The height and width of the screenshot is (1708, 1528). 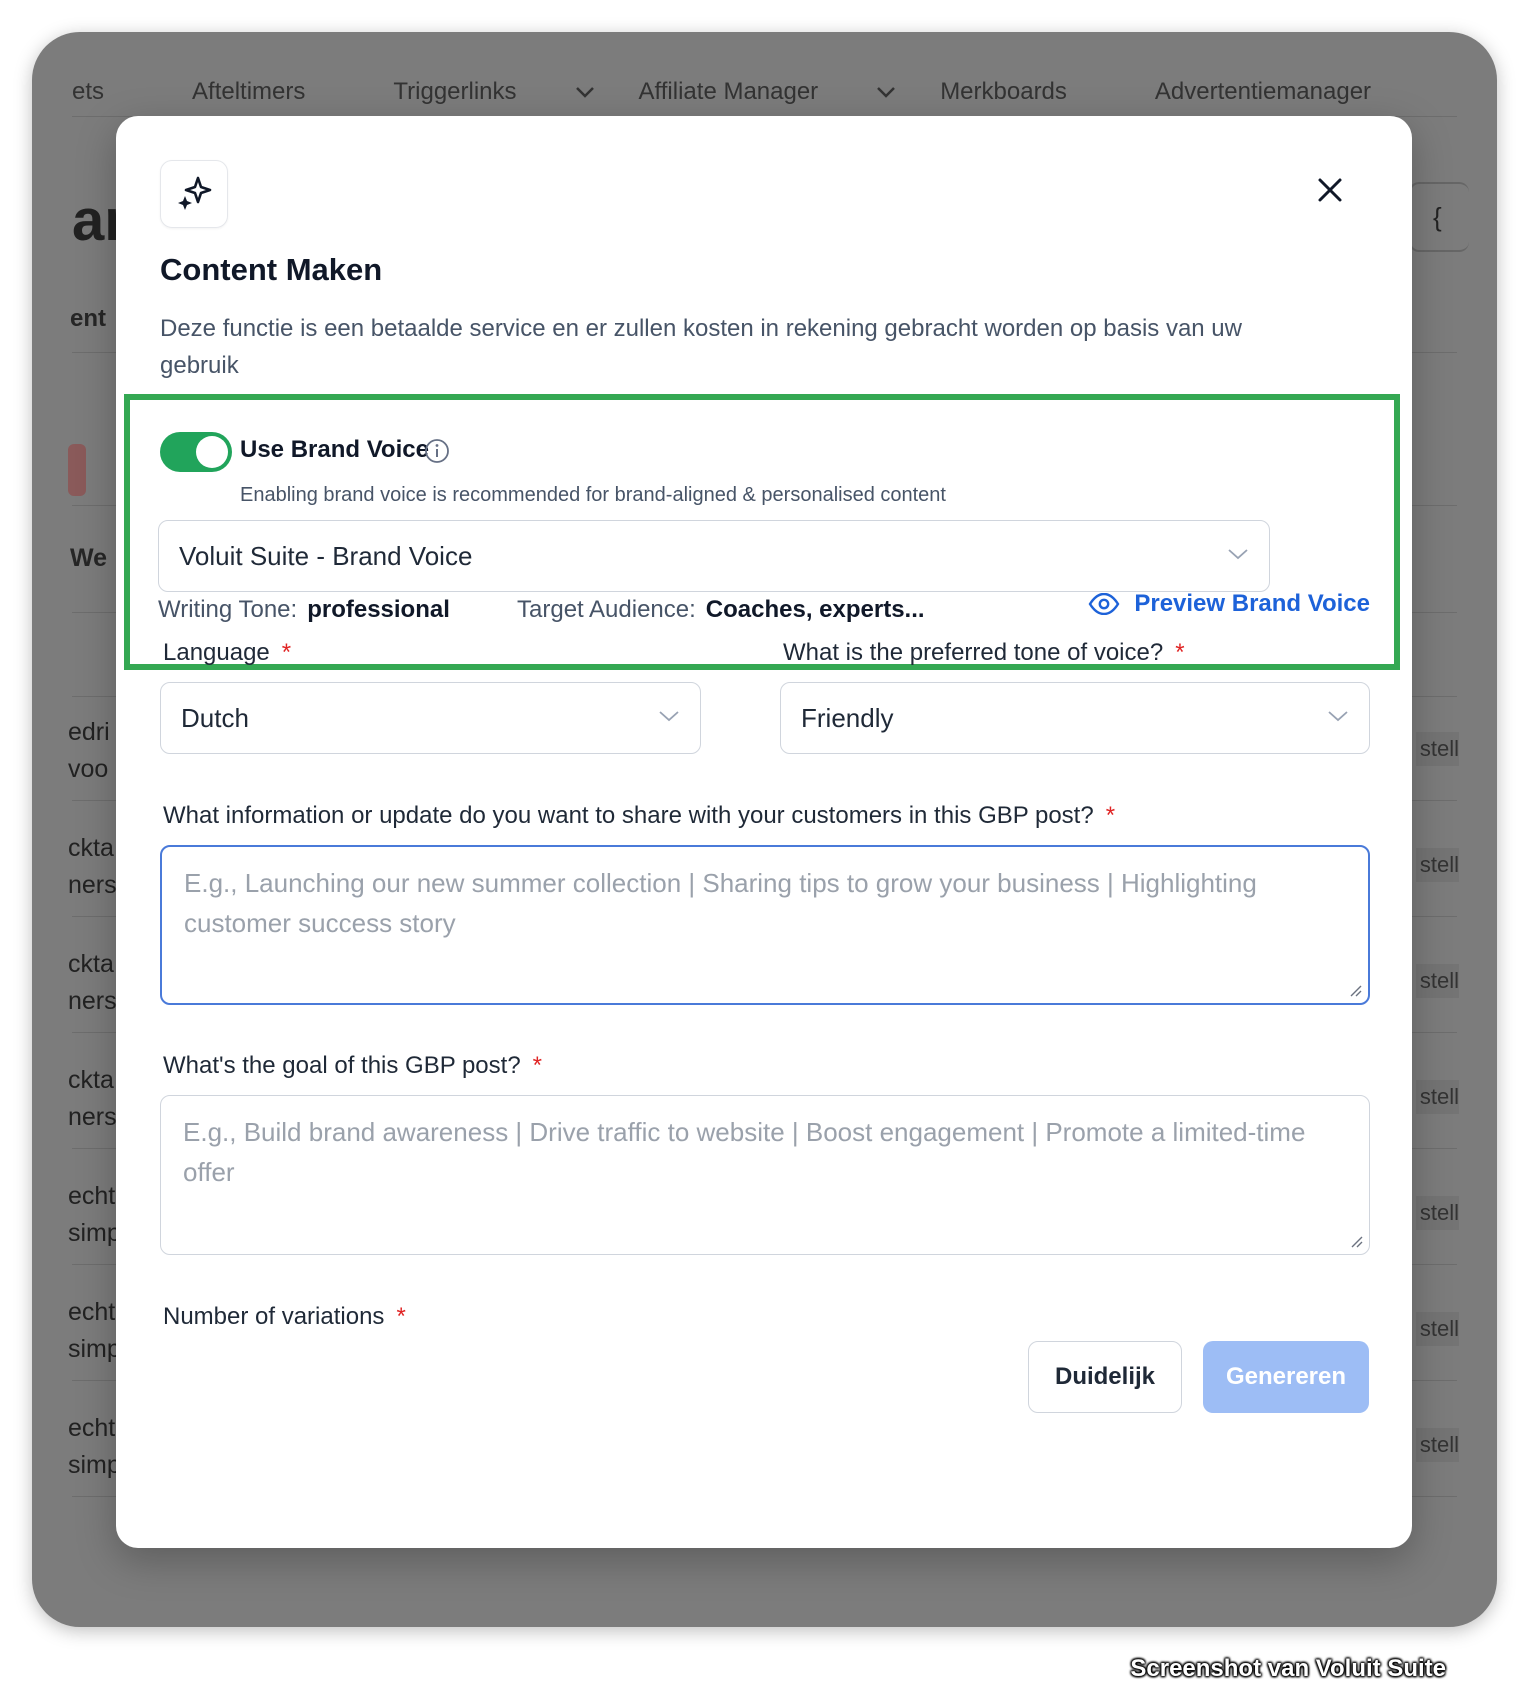 I want to click on nav-item-afteltimers: Afteltimers, so click(x=270, y=92).